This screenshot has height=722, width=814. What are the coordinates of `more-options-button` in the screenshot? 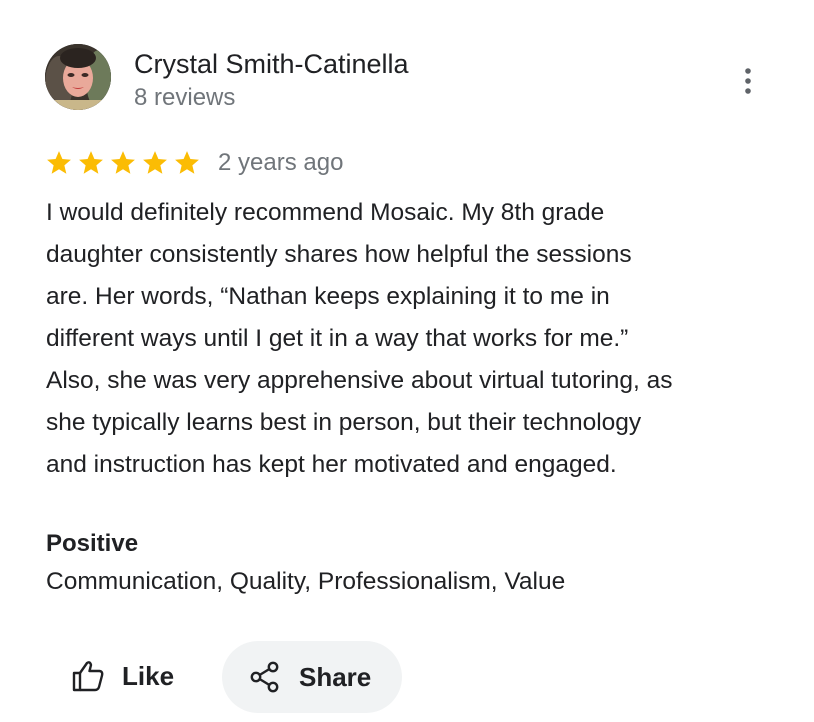 It's located at (748, 81).